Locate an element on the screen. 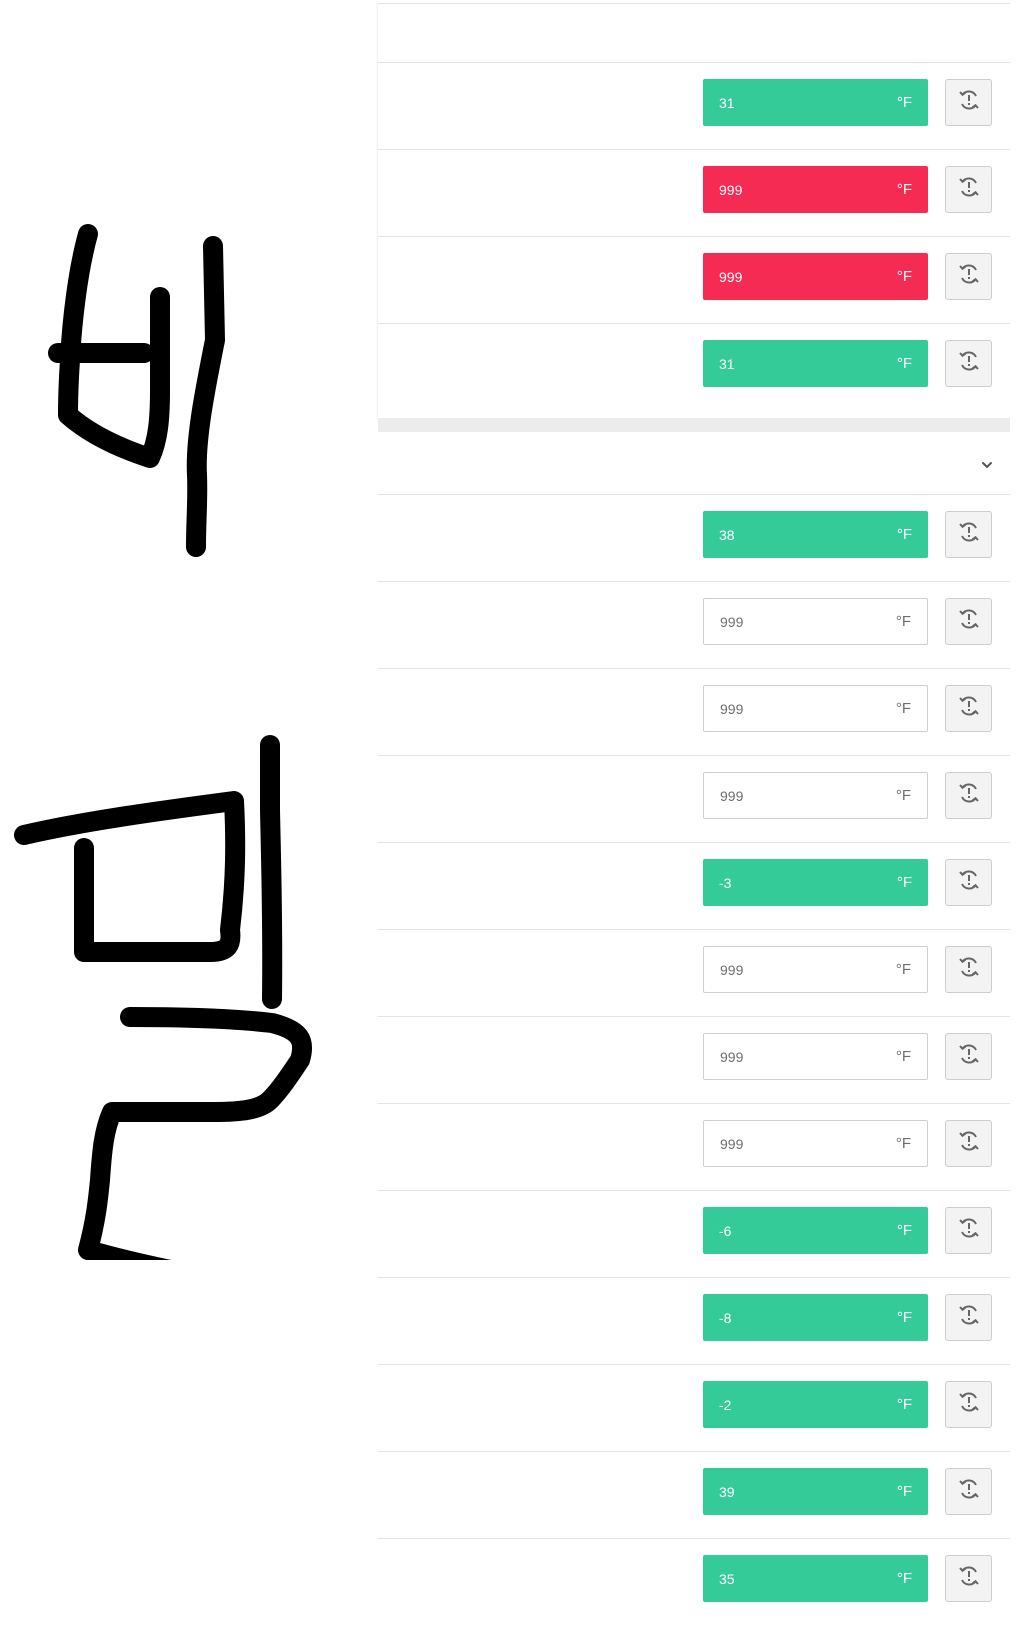 This screenshot has height=1628, width=1024. threshold-row: -8 °F is located at coordinates (694, 1320).